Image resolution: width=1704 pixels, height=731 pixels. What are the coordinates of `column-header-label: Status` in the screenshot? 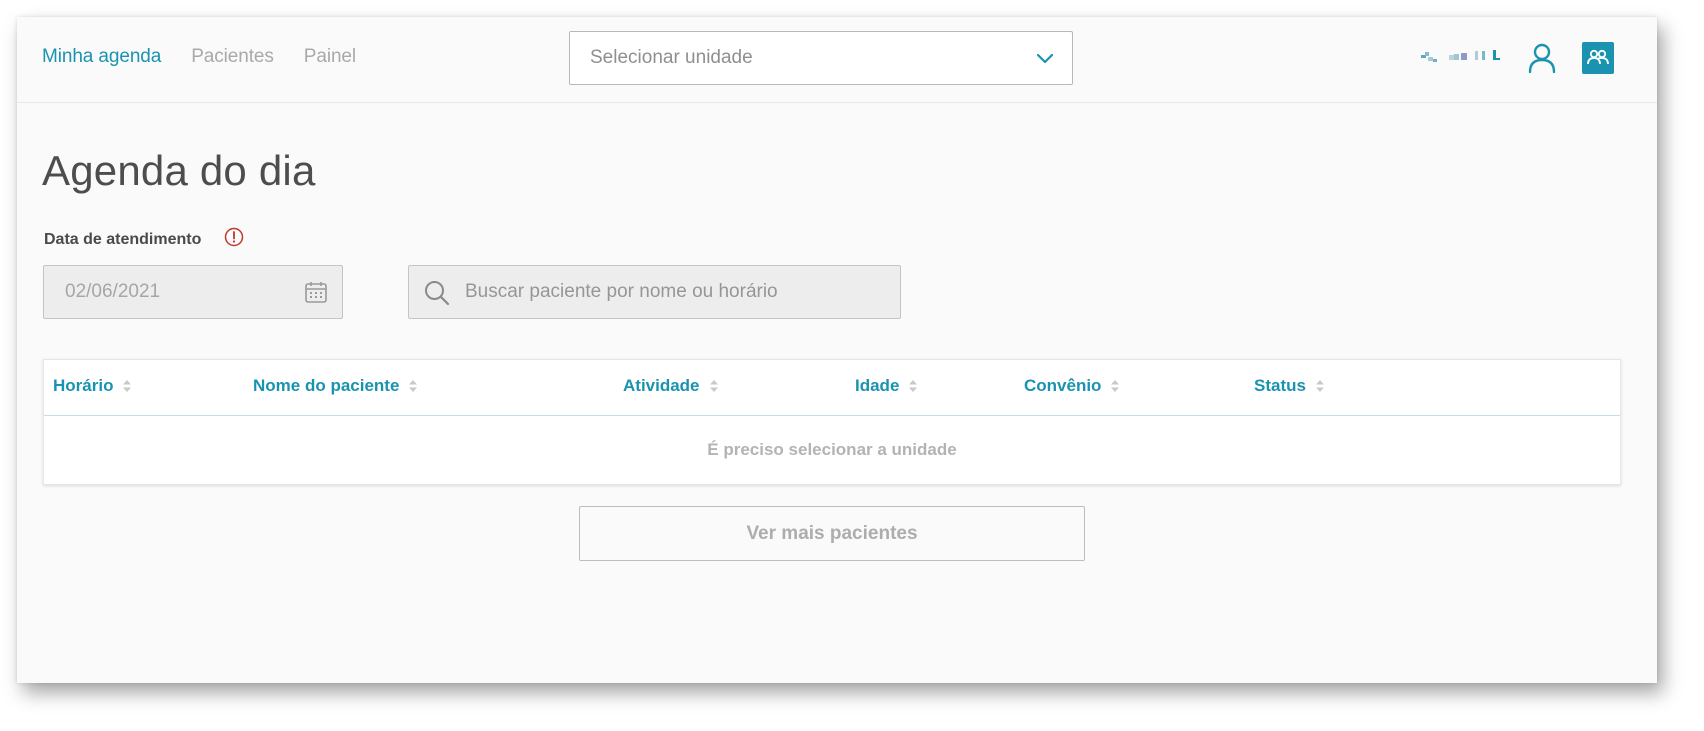 It's located at (1280, 385).